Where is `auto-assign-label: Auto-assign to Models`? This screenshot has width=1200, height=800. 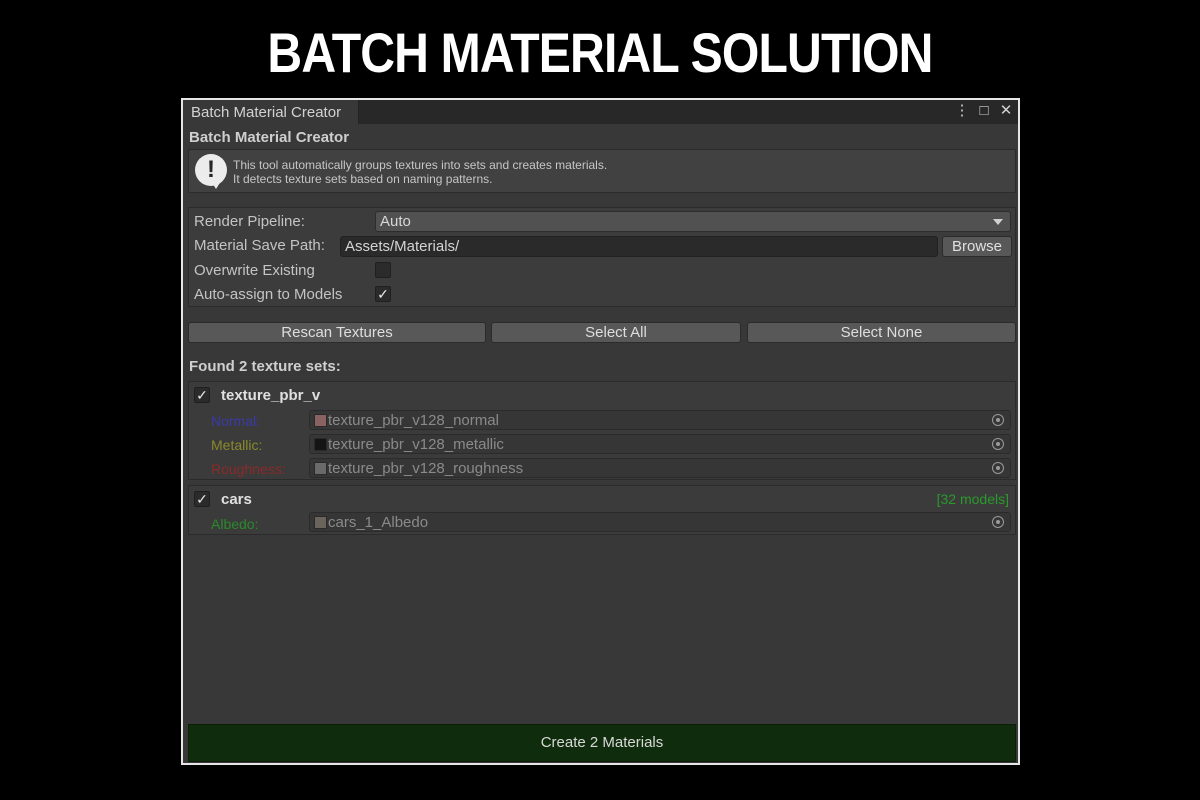 auto-assign-label: Auto-assign to Models is located at coordinates (268, 294).